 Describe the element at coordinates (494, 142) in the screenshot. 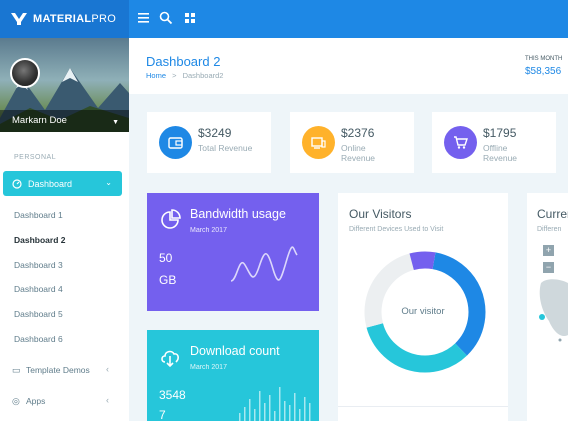

I see `stat-card-offline: $1795 Offline Revenue` at that location.